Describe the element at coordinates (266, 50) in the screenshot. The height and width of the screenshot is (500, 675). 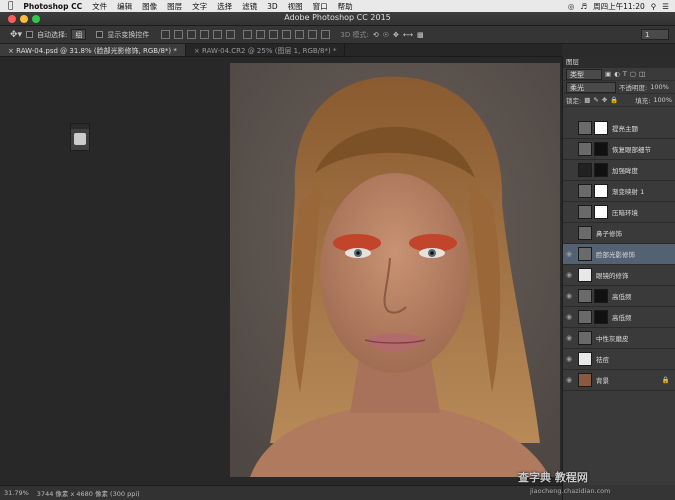
I see `tab-raw04-cr2: × RAW-04.CR2 @ 25% (图层 1, RGB/8*) *` at that location.